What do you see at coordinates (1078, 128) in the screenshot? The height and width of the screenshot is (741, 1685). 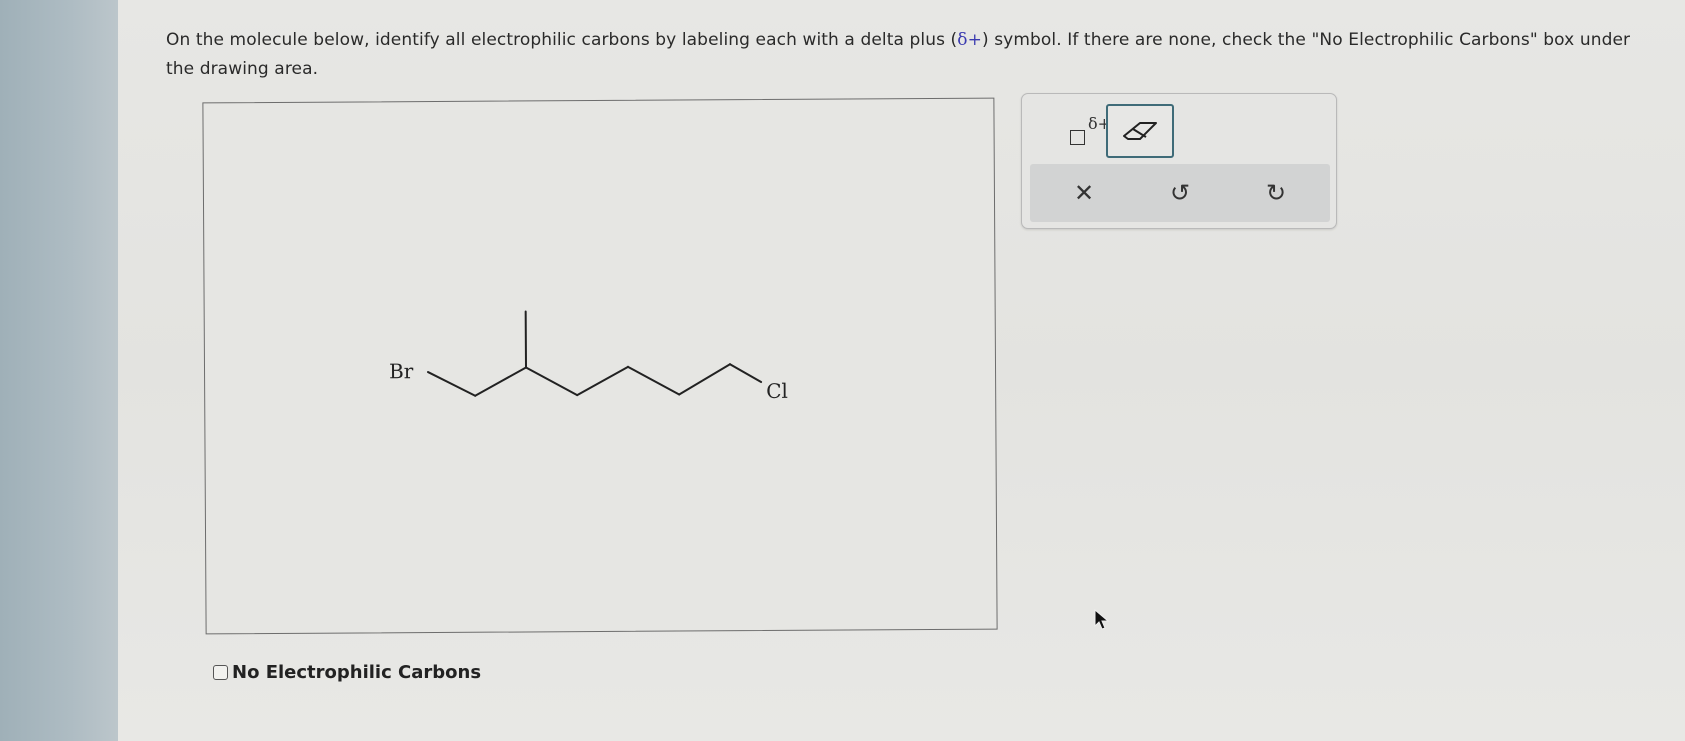 I see `delta-plus-tool-button: δ+` at bounding box center [1078, 128].